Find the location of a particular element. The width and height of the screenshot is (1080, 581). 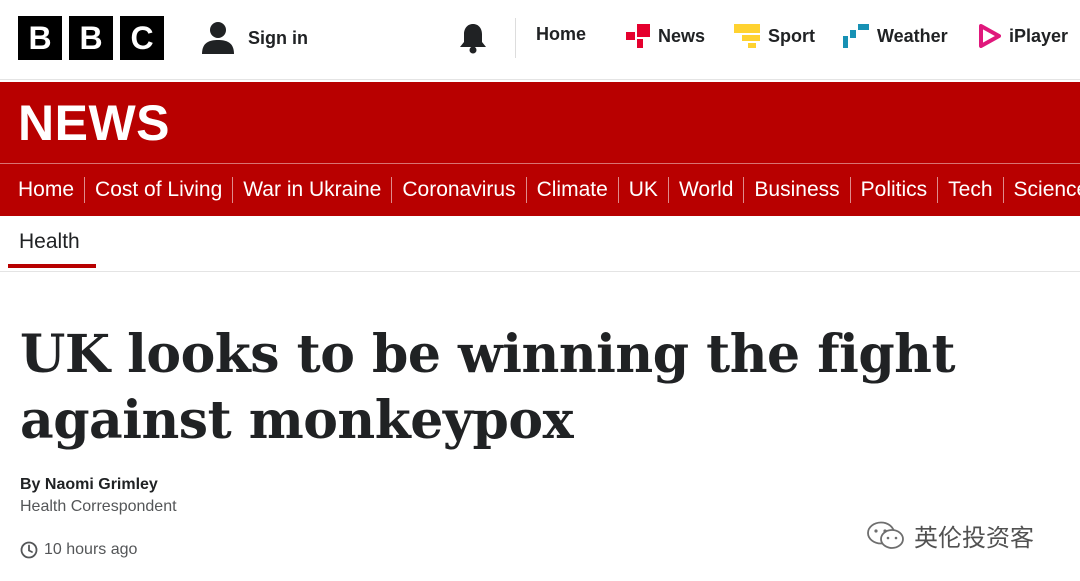

section-link-politics: Politics is located at coordinates (895, 190).